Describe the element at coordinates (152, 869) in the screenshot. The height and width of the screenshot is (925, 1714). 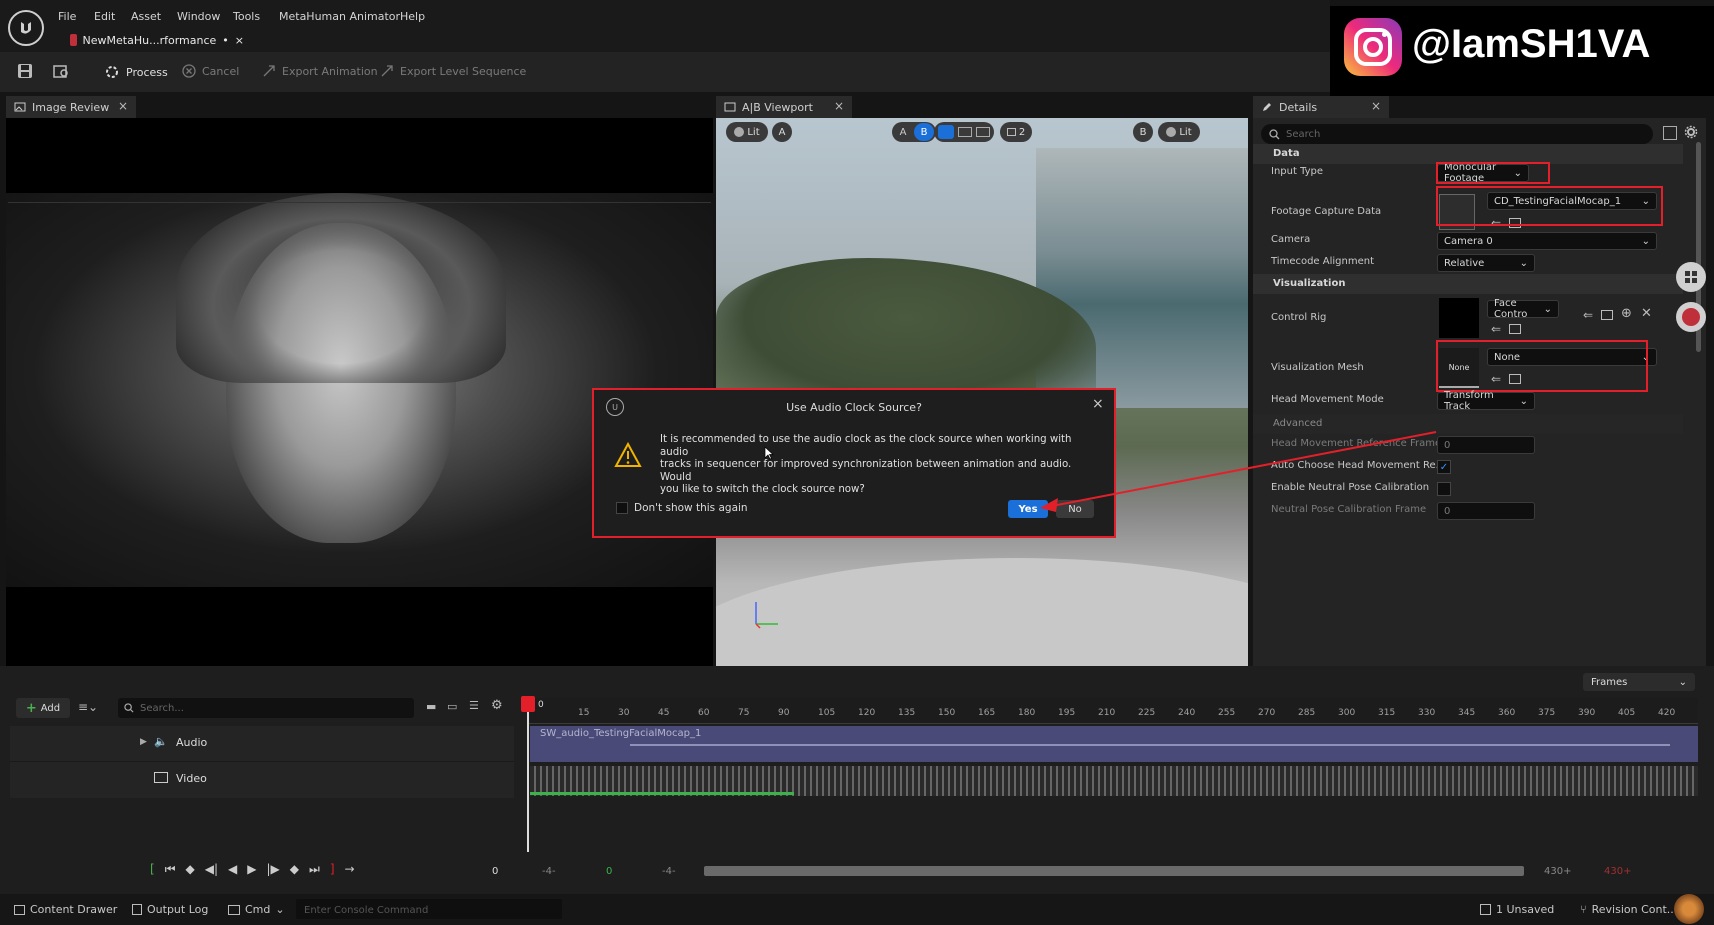
I see `range-start-icon: [` at that location.